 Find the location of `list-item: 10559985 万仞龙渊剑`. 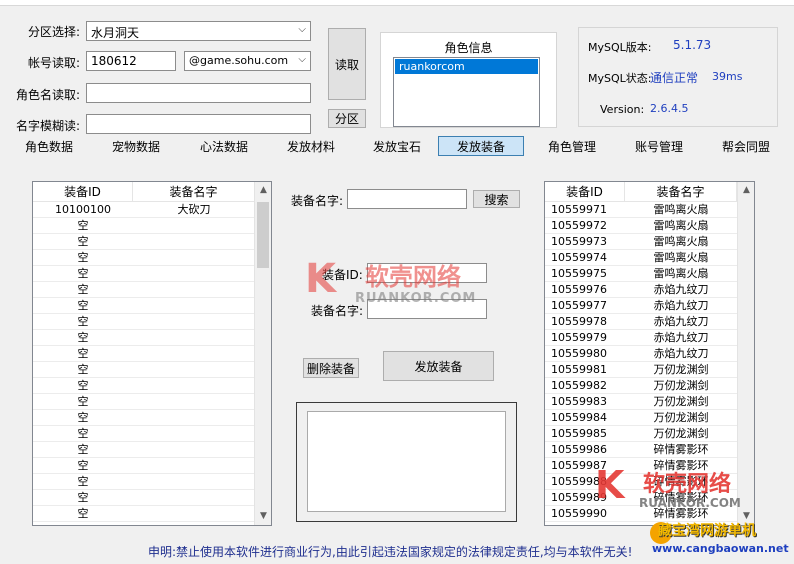

list-item: 10559985 万仞龙渊剑 is located at coordinates (649, 434).